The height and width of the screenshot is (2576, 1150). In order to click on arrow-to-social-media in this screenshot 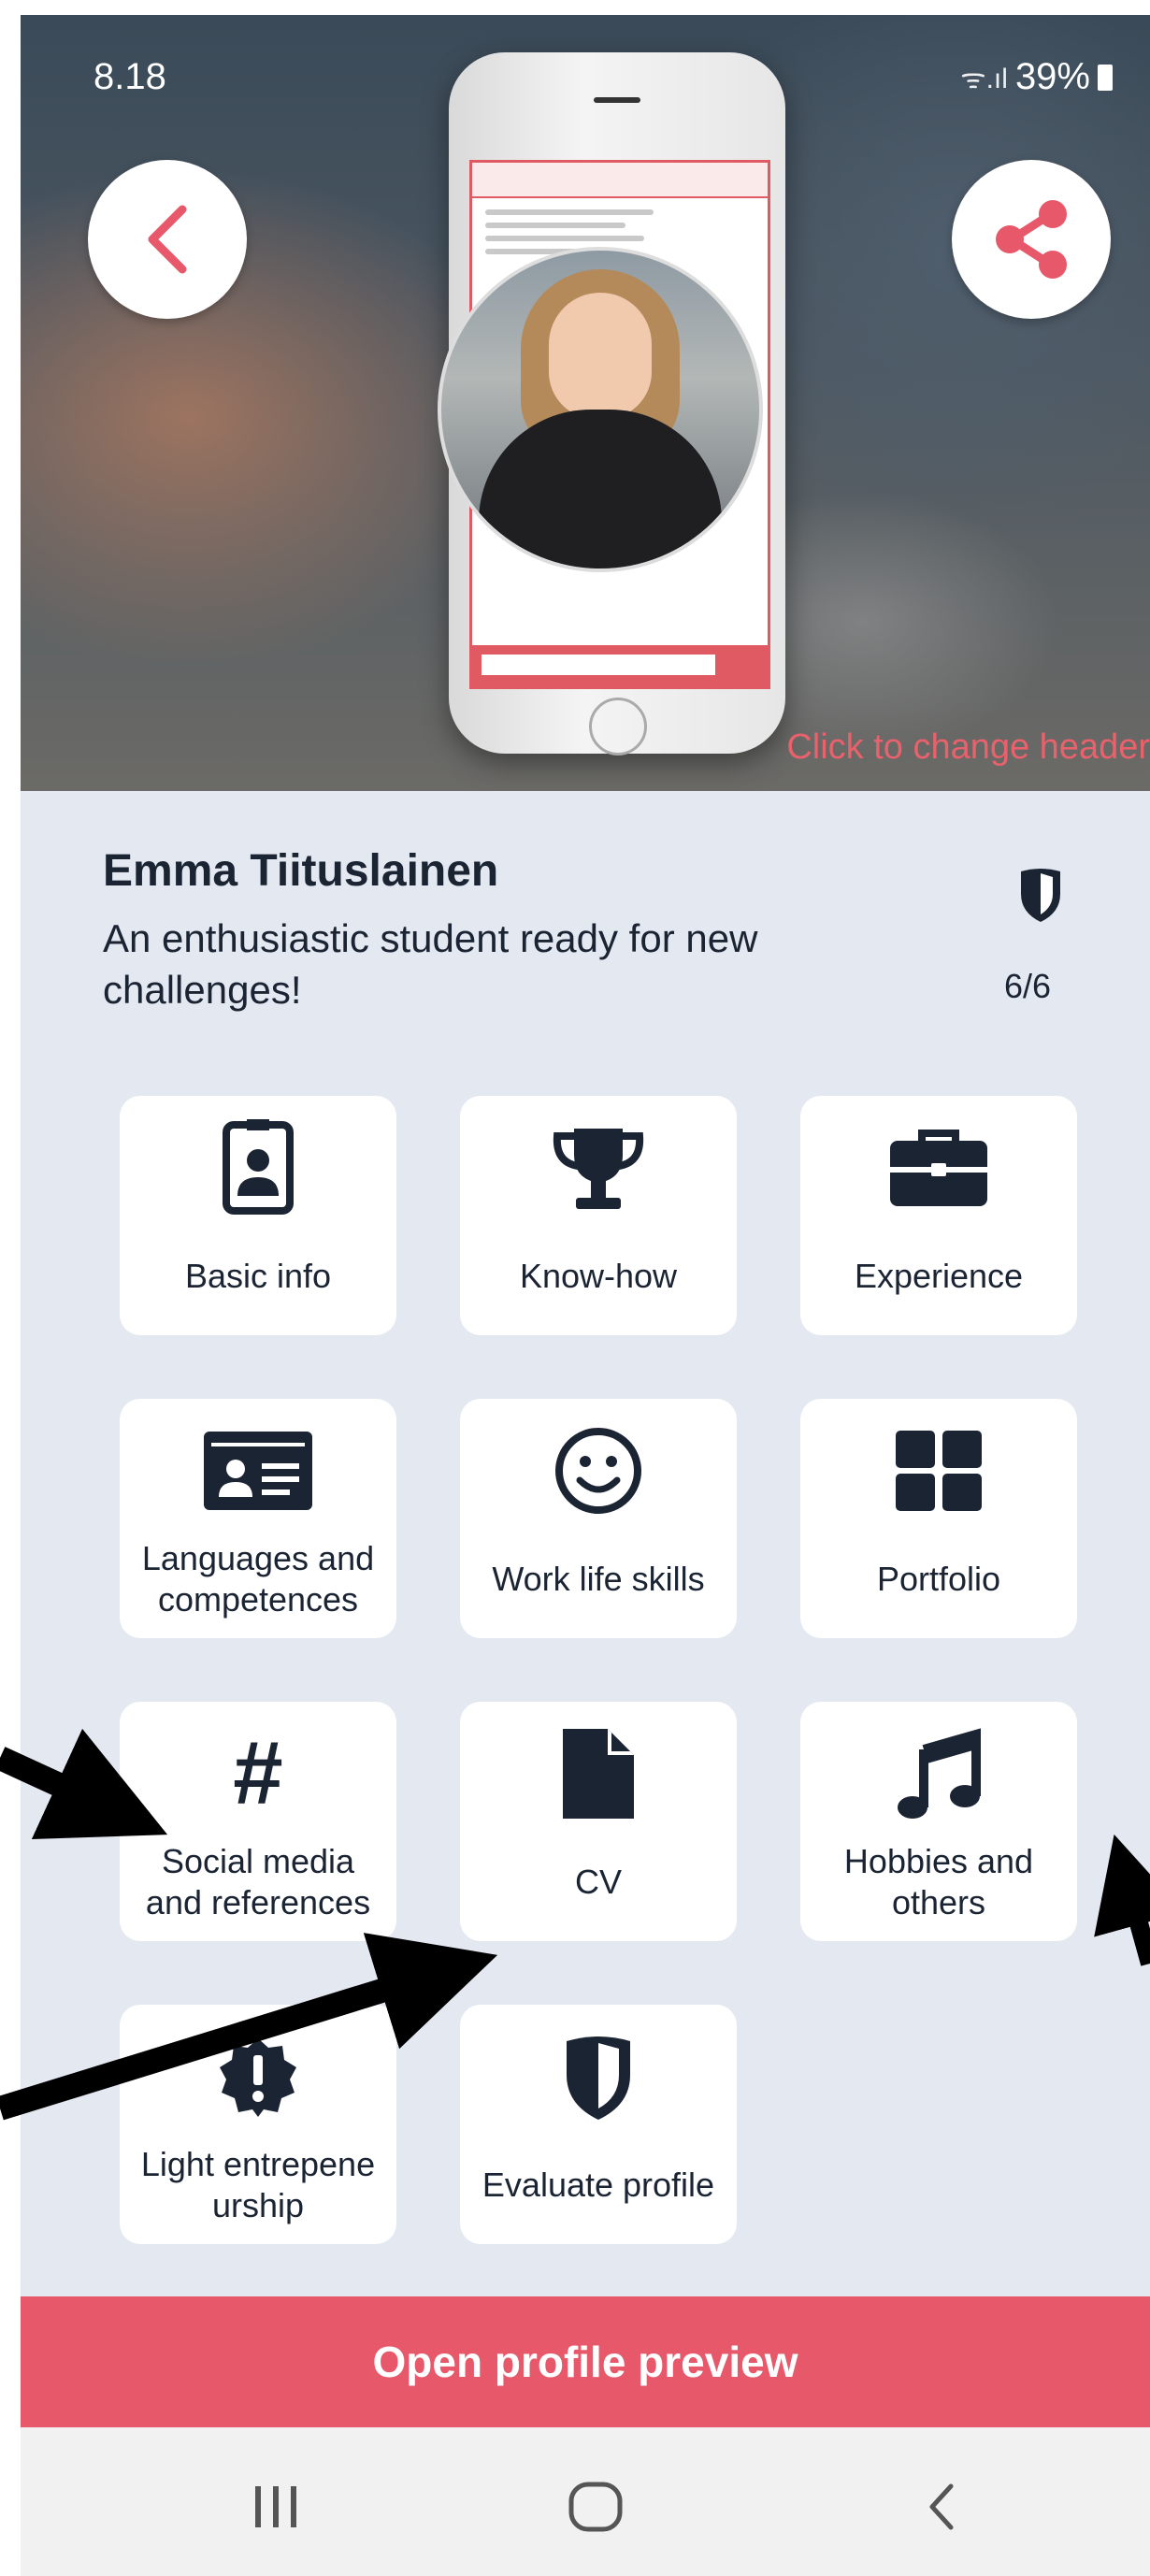, I will do `click(84, 1784)`.